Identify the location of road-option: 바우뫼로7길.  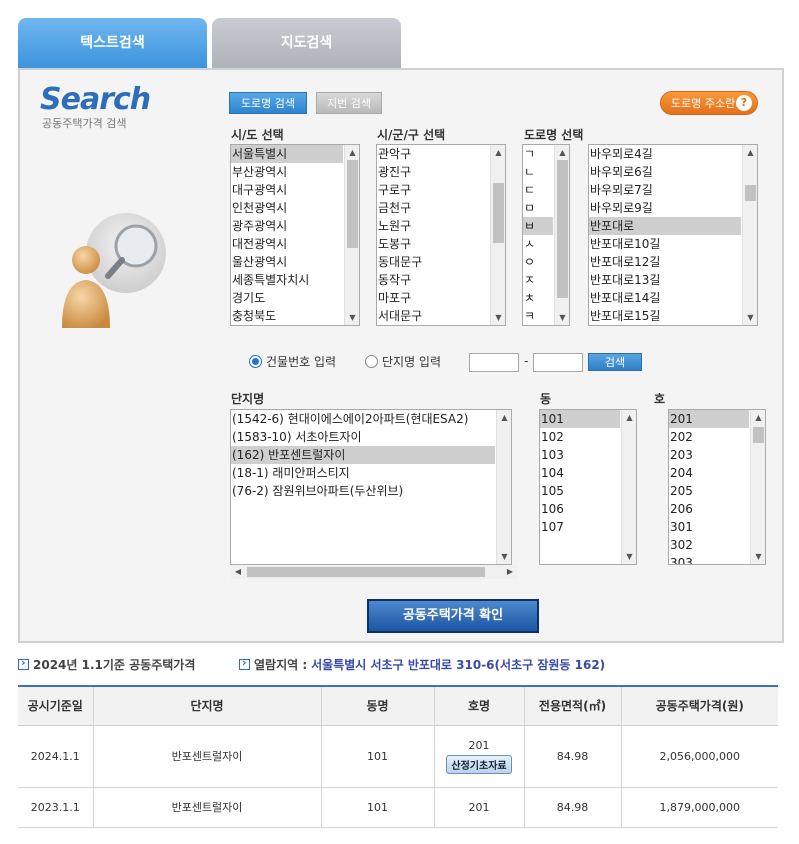
(665, 190).